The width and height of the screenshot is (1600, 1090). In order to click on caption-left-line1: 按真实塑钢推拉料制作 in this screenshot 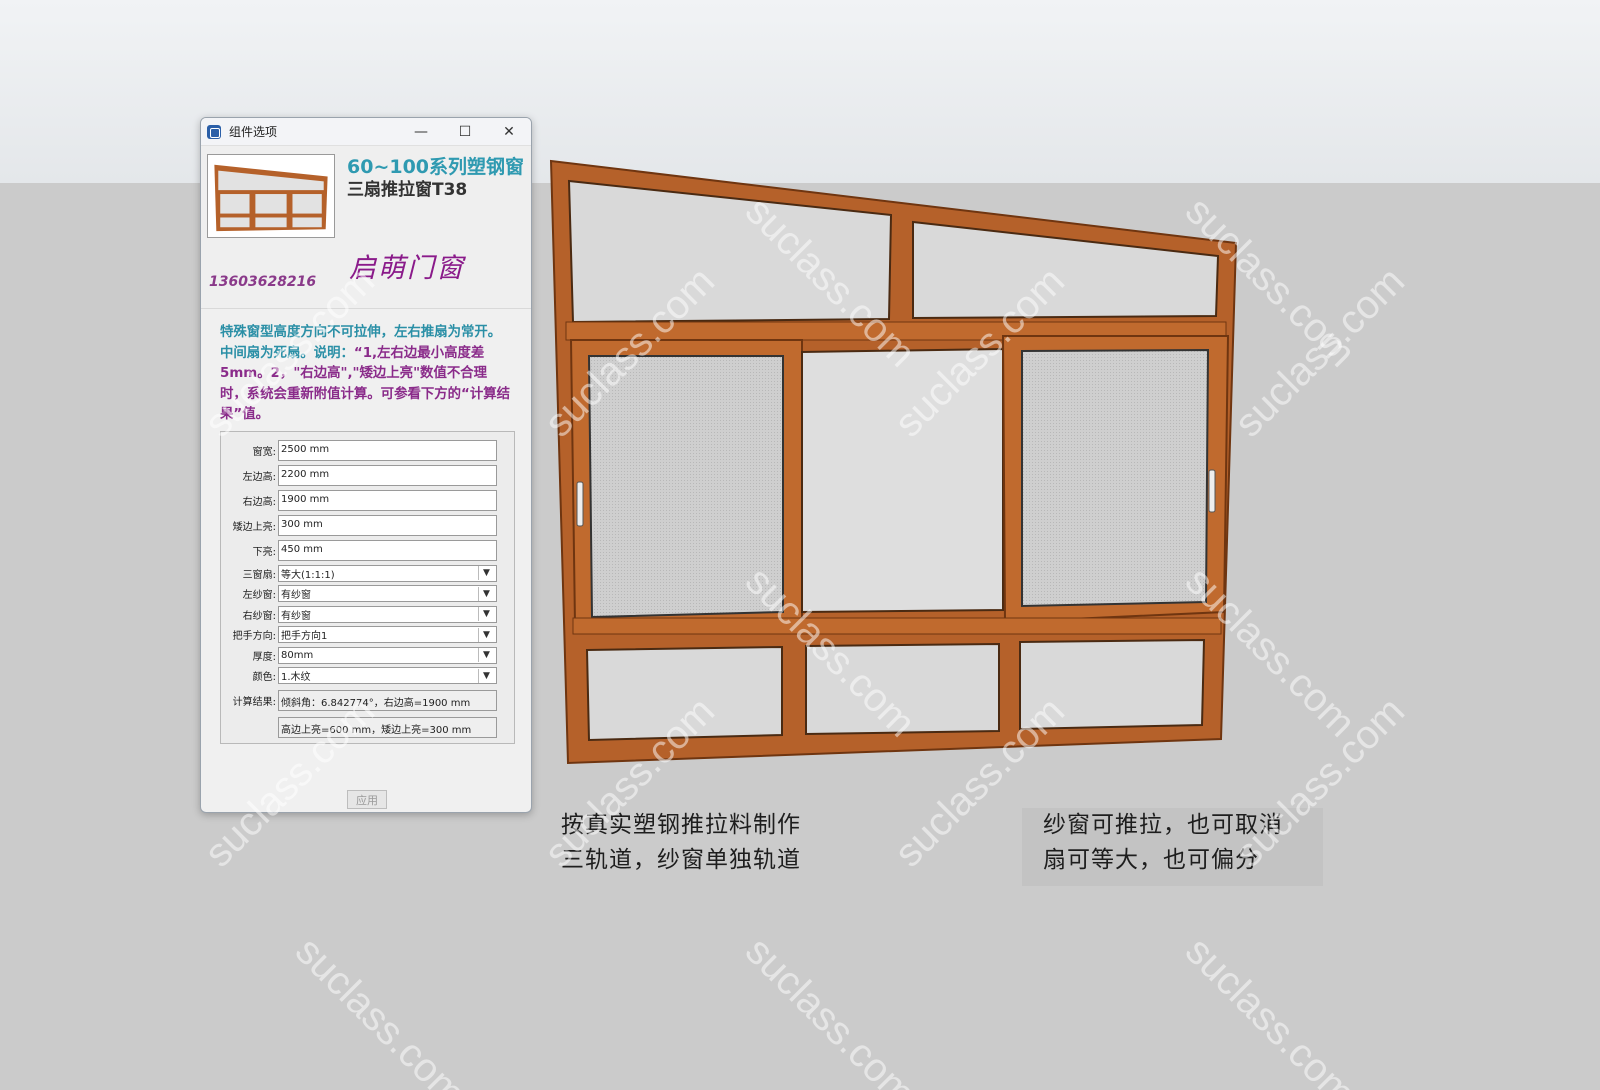, I will do `click(681, 825)`.